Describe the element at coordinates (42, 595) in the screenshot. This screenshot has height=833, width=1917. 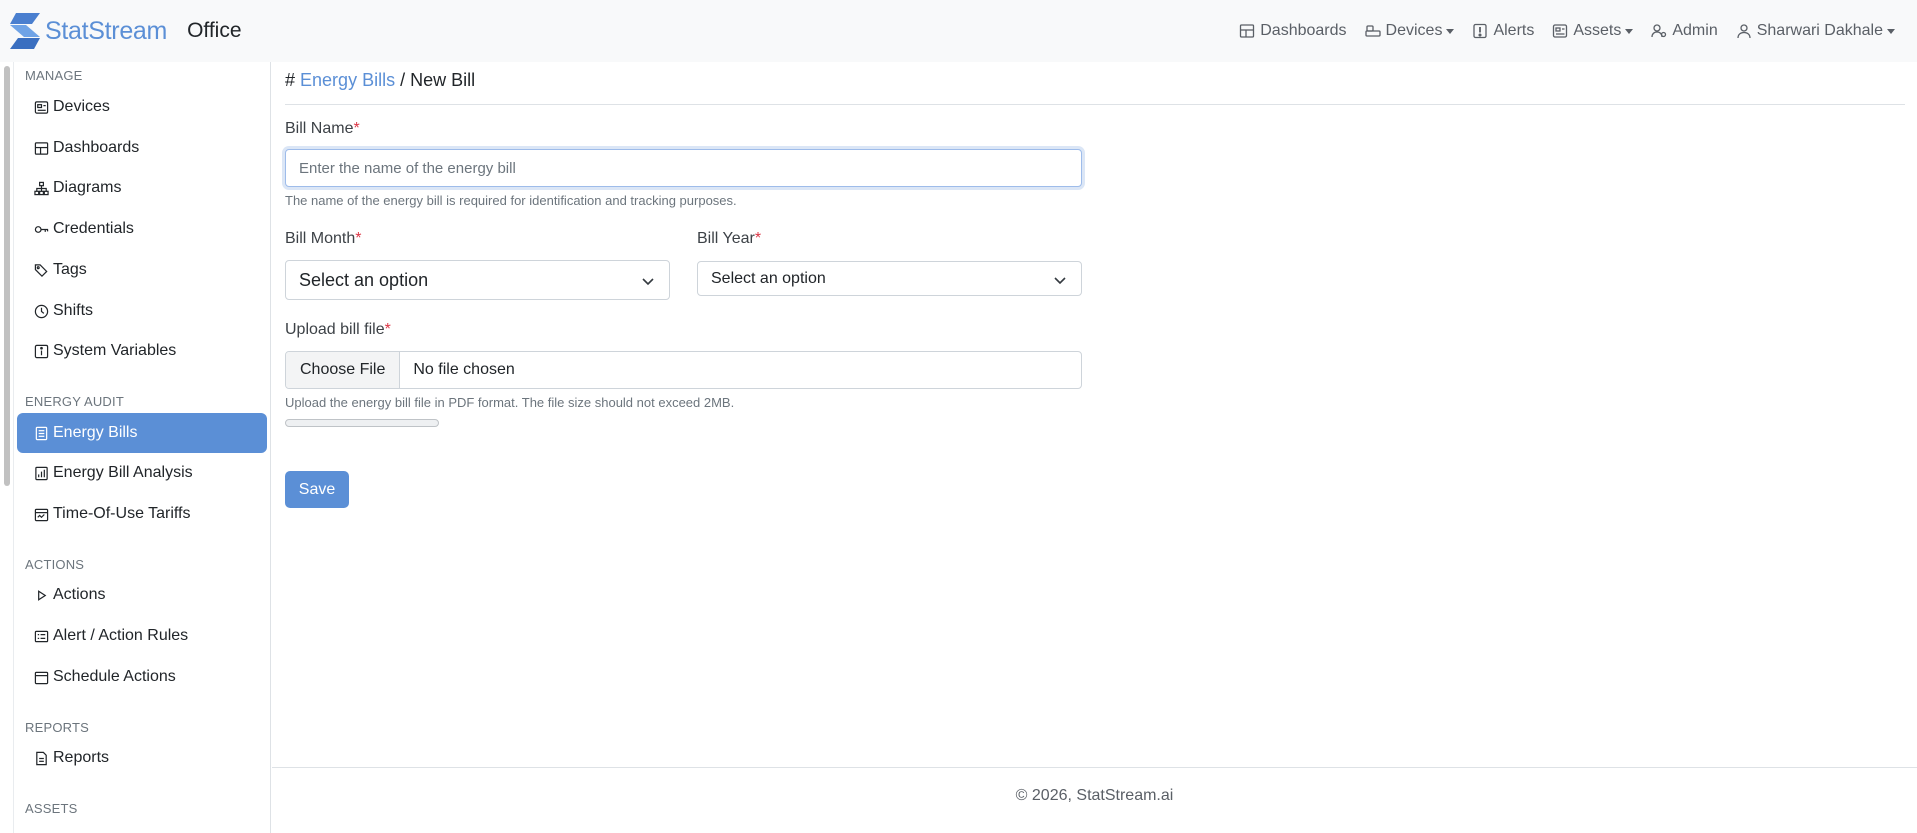
I see `play-icon` at that location.